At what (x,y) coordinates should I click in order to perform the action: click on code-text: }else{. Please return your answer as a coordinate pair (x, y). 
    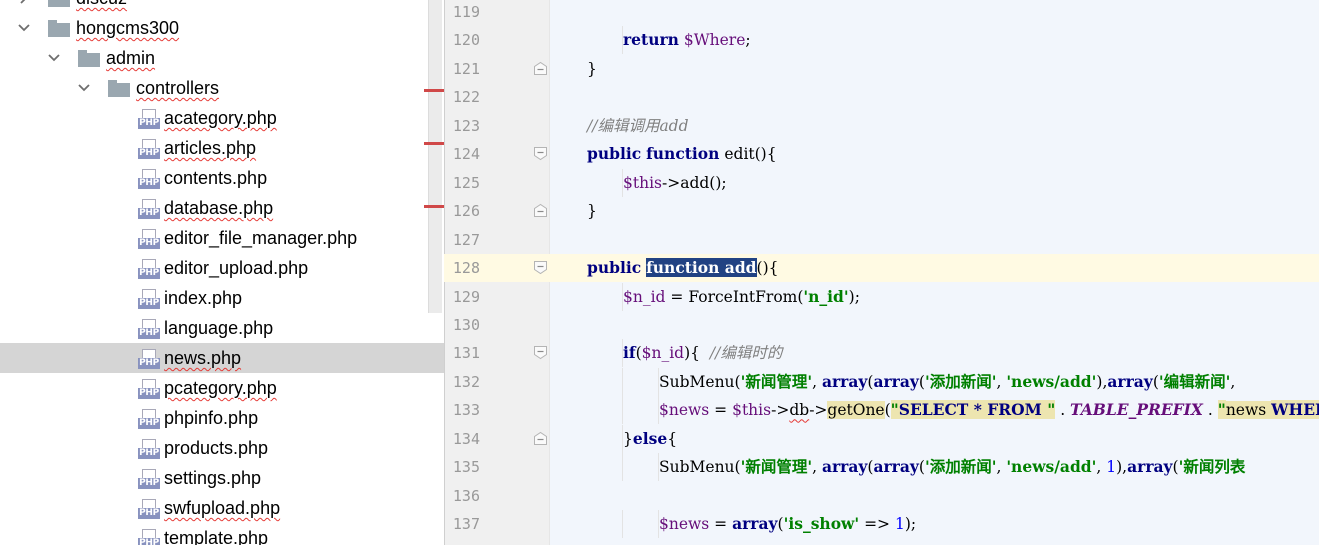
    Looking at the image, I should click on (650, 439).